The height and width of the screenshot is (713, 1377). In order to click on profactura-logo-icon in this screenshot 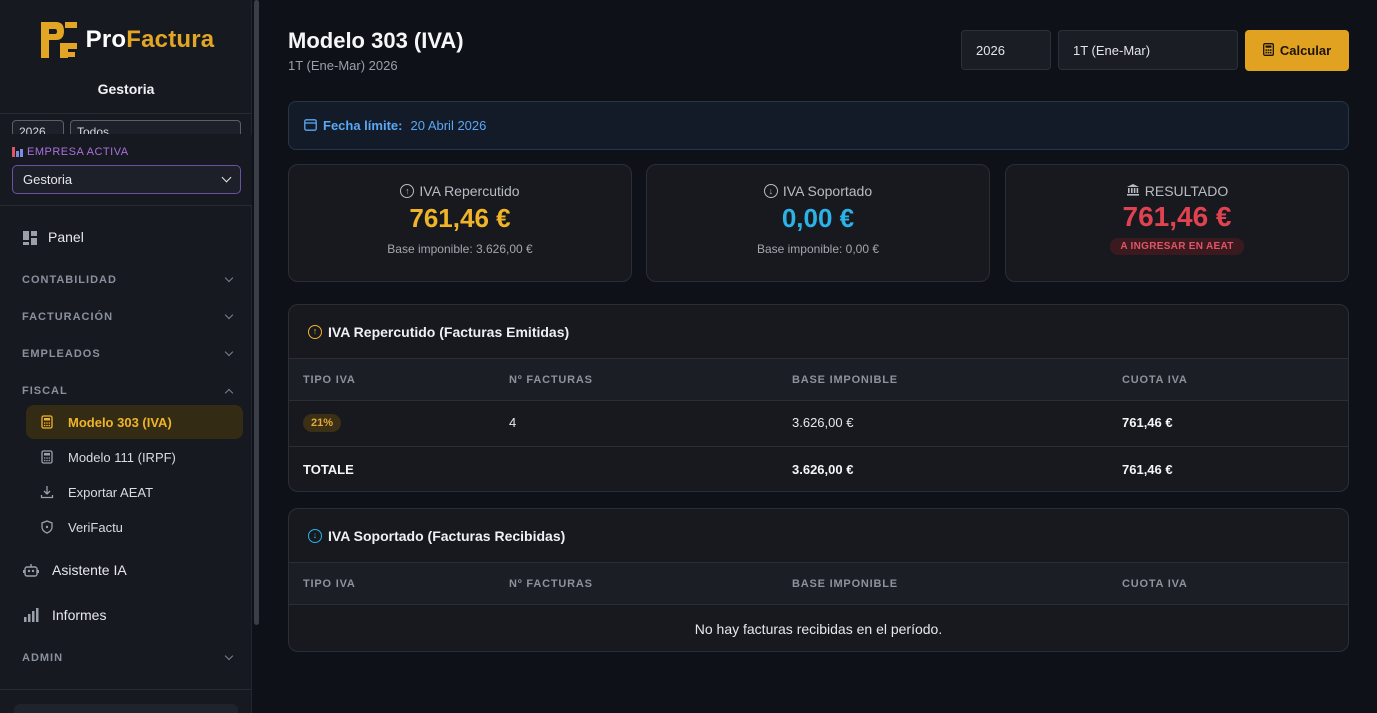, I will do `click(59, 40)`.